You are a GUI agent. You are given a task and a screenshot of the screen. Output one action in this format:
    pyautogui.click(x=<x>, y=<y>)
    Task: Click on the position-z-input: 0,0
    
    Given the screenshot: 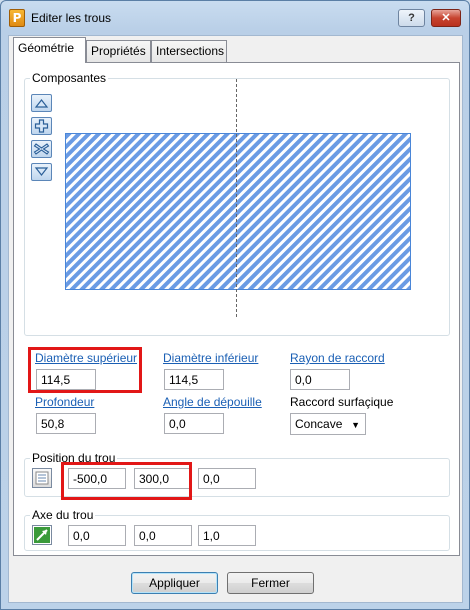 What is the action you would take?
    pyautogui.click(x=227, y=478)
    